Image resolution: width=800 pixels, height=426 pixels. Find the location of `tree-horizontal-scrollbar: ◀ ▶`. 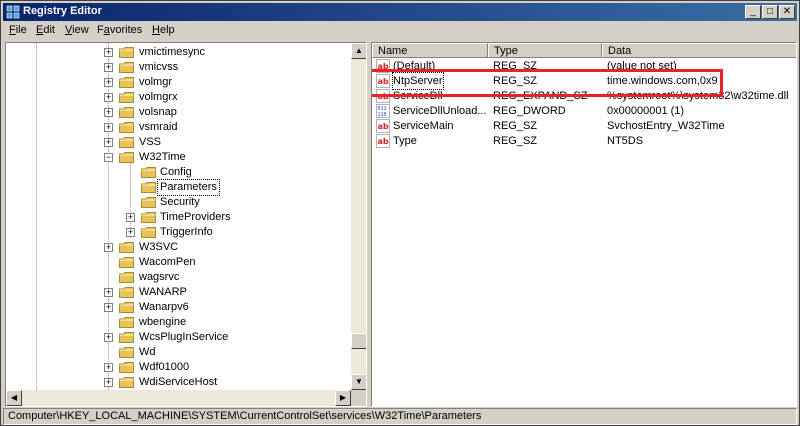

tree-horizontal-scrollbar: ◀ ▶ is located at coordinates (178, 398).